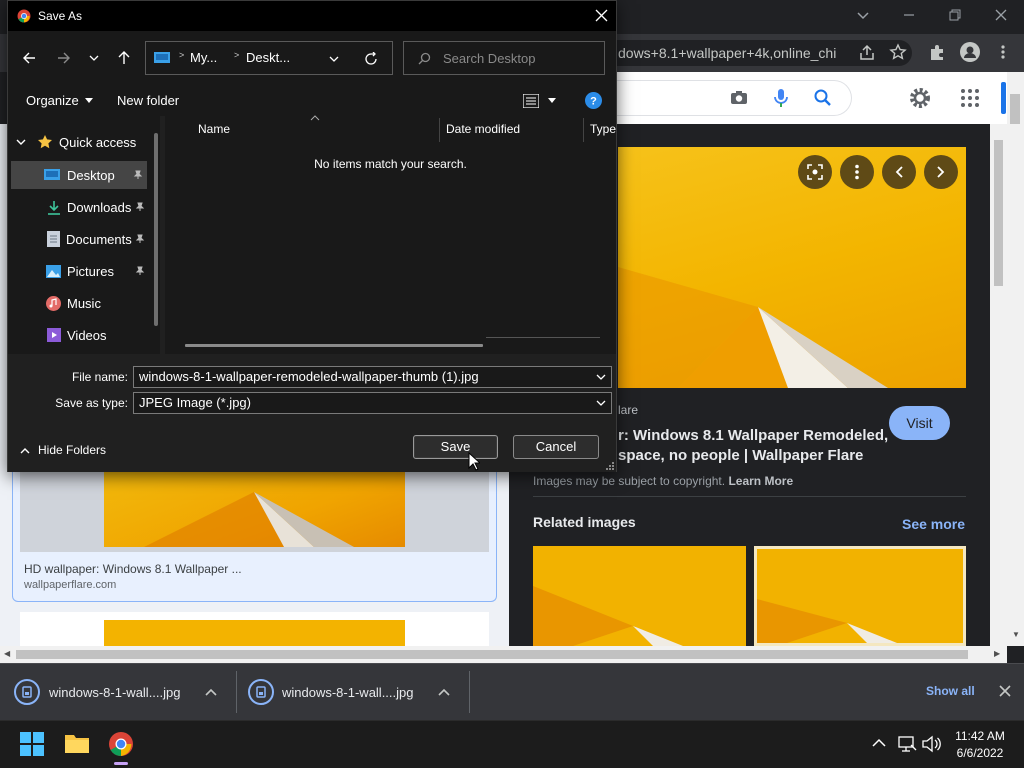  Describe the element at coordinates (941, 172) in the screenshot. I see `next-image-button` at that location.